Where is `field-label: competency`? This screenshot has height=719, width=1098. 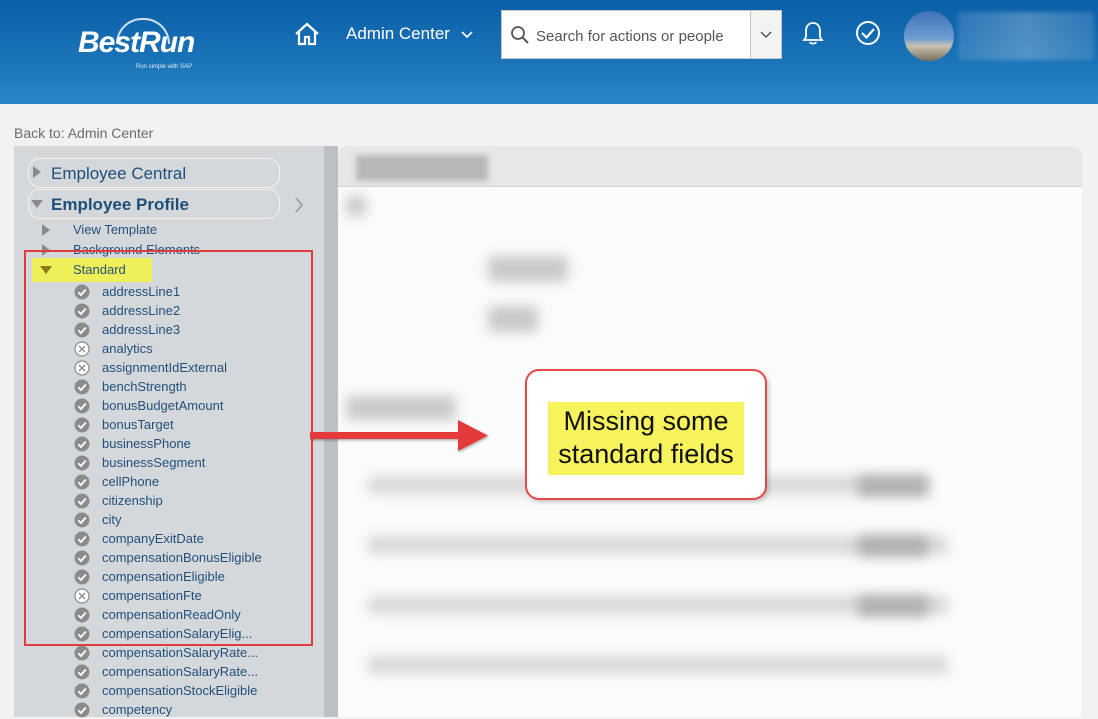
field-label: competency is located at coordinates (137, 709).